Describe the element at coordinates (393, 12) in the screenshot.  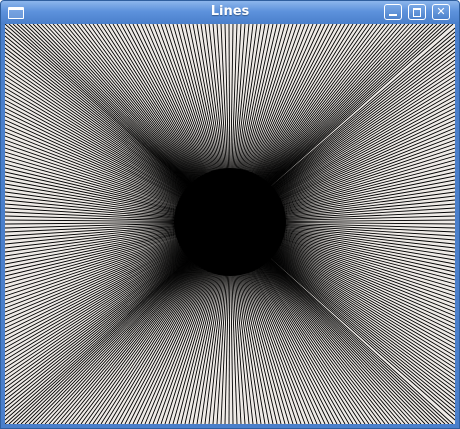
I see `minimize-button` at that location.